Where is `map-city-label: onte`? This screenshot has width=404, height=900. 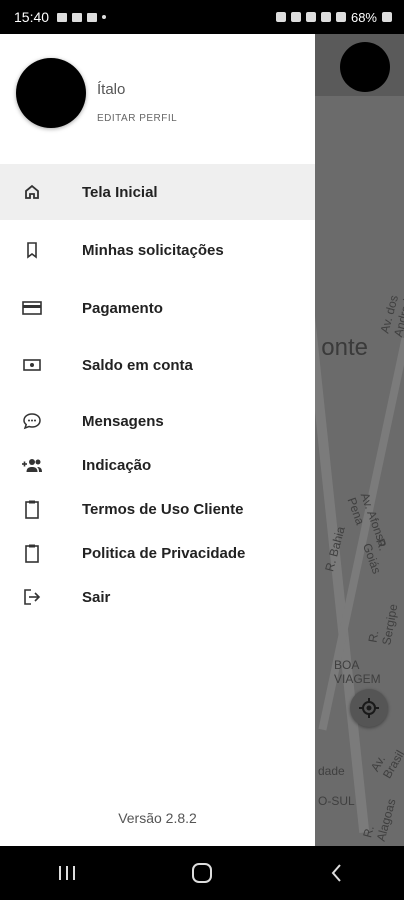
map-city-label: onte is located at coordinates (344, 347).